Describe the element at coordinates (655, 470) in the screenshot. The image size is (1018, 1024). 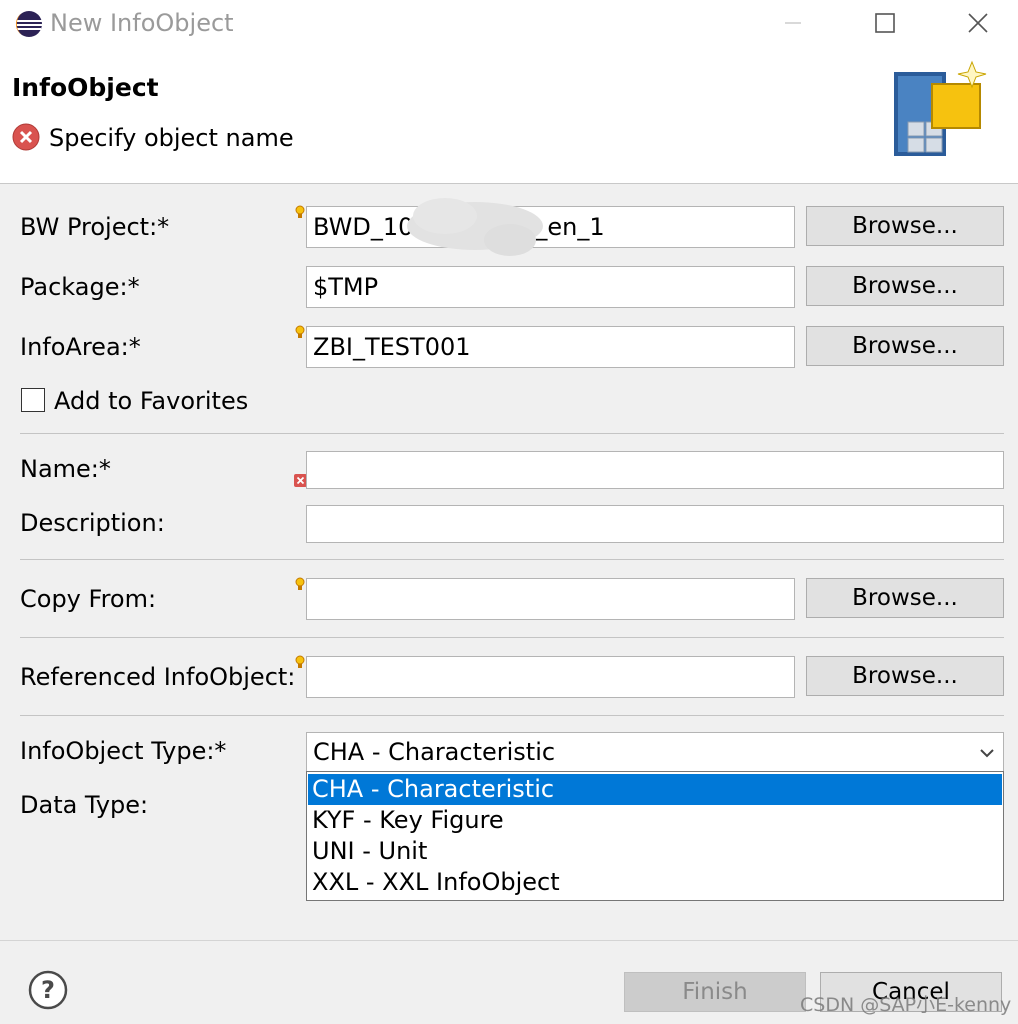
I see `name-field` at that location.